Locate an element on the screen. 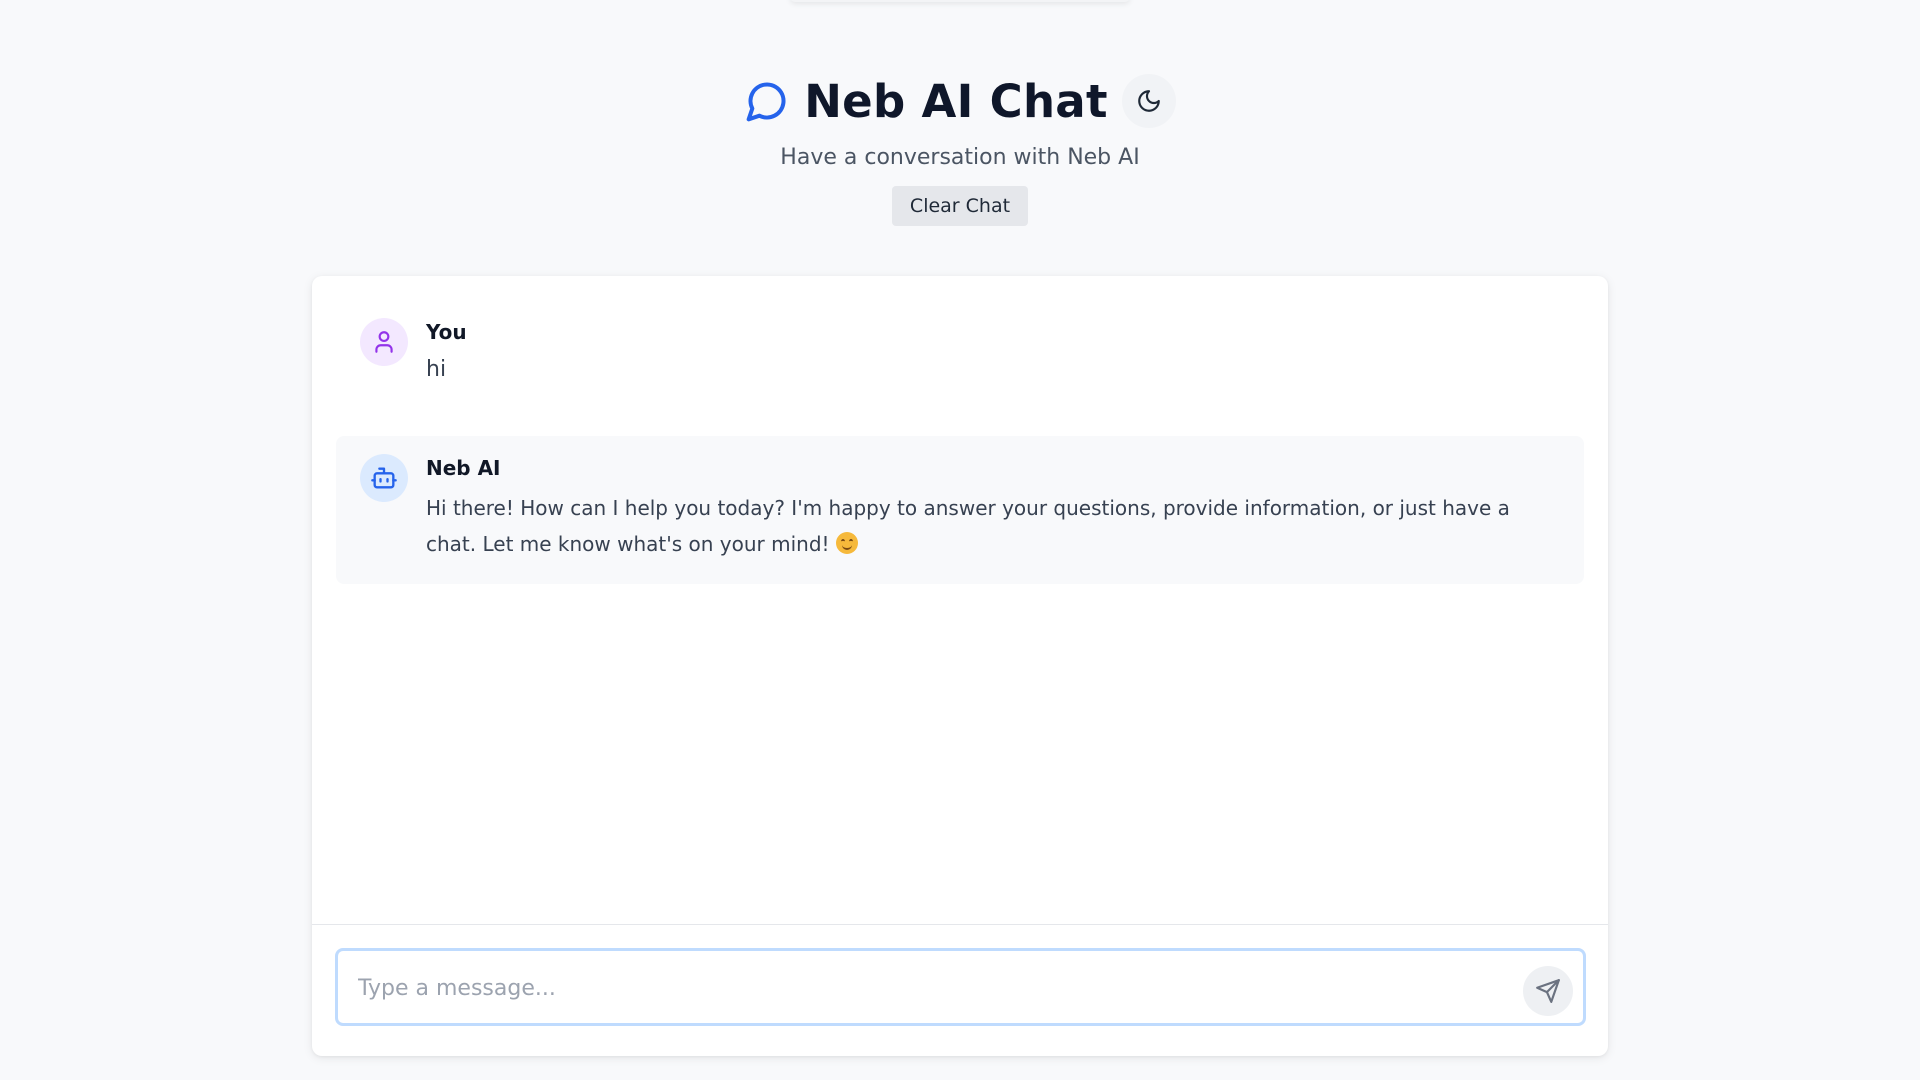 The image size is (1920, 1080). composer is located at coordinates (960, 990).